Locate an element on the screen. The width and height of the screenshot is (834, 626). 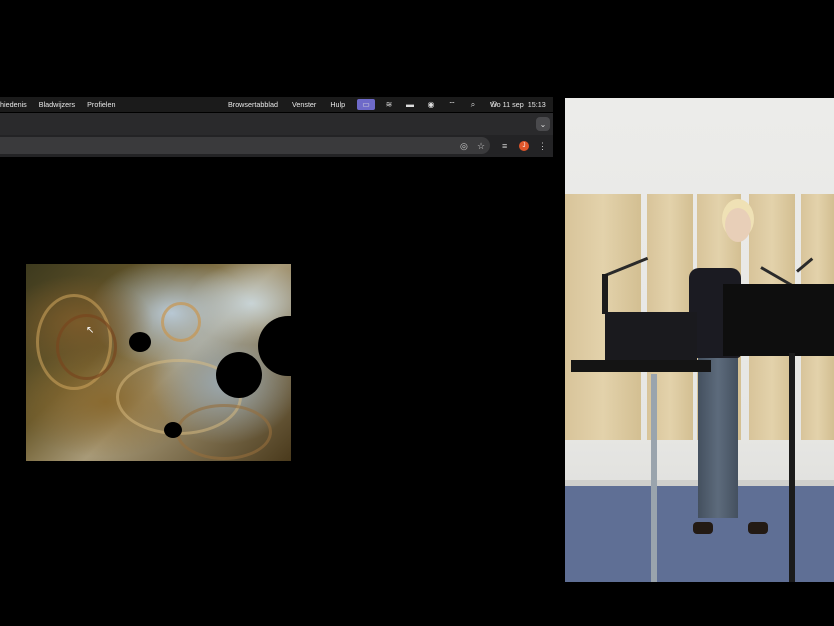
eye-icon: ◎ is located at coordinates (464, 146).